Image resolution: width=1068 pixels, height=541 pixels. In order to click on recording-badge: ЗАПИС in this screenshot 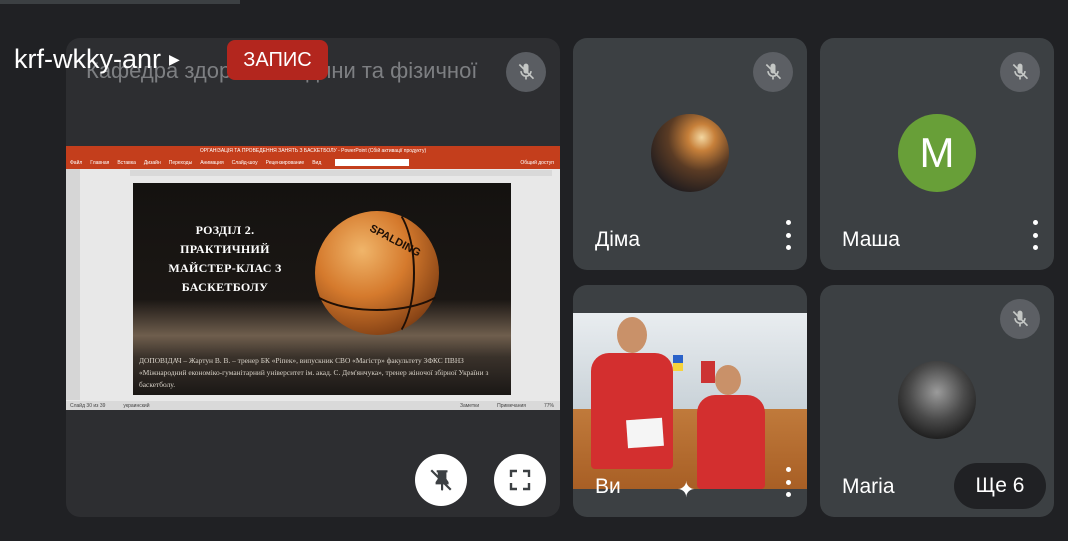, I will do `click(277, 60)`.